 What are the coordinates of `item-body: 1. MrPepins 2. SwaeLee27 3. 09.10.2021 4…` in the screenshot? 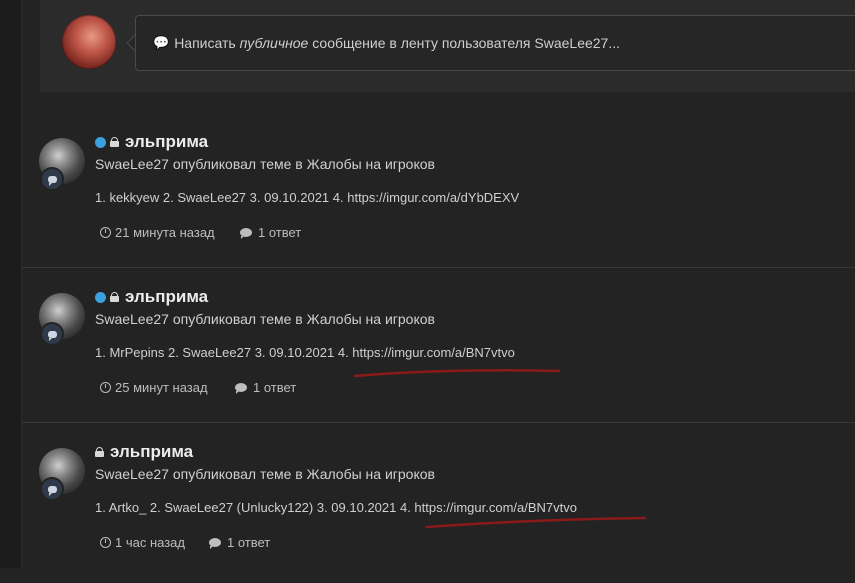 It's located at (305, 352).